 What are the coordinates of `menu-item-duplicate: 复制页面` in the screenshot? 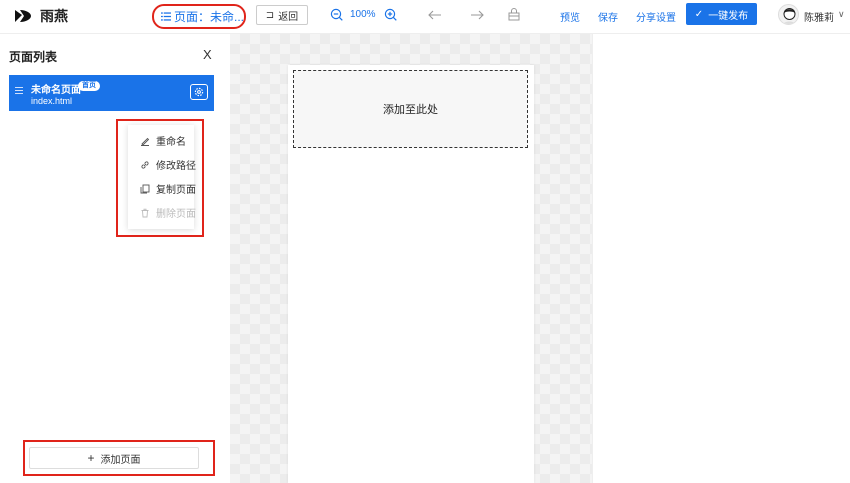 It's located at (168, 188).